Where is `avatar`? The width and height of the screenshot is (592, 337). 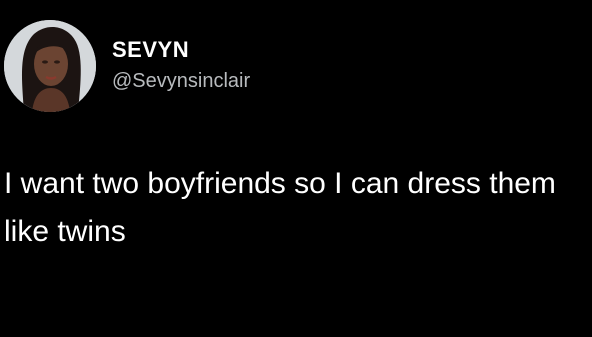
avatar is located at coordinates (50, 66).